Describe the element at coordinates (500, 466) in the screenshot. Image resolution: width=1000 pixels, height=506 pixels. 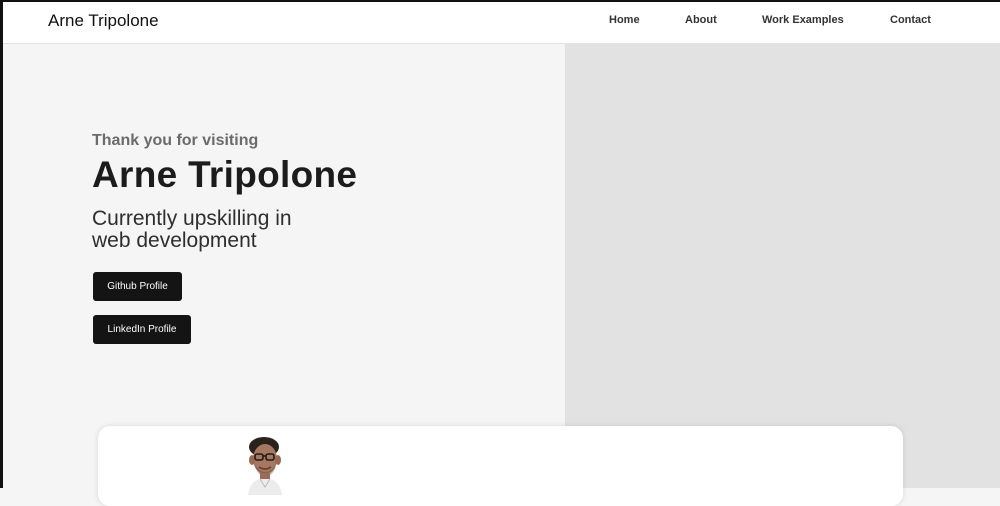
I see `about-card` at that location.